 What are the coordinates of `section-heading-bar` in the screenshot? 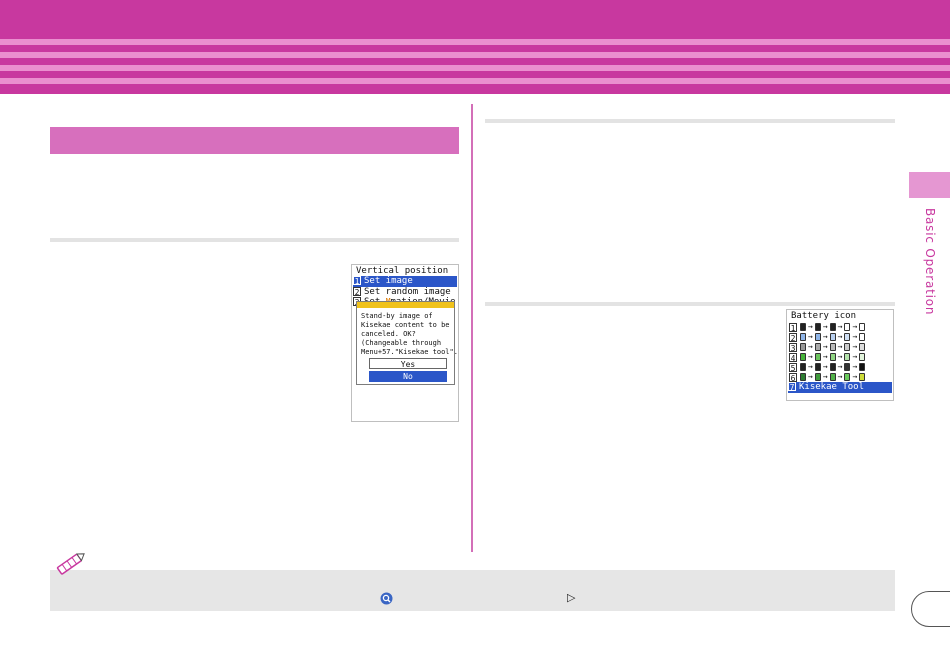 It's located at (254, 140).